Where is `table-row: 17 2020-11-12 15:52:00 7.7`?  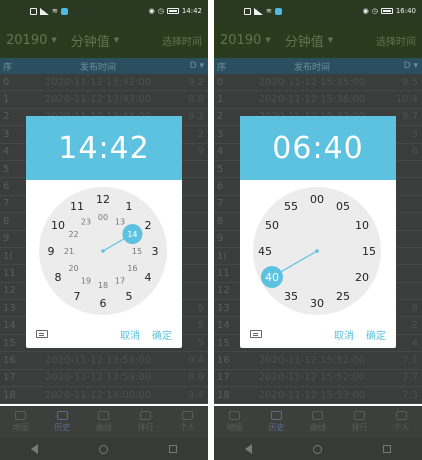
table-row: 17 2020-11-12 15:52:00 7.7 is located at coordinates (318, 378).